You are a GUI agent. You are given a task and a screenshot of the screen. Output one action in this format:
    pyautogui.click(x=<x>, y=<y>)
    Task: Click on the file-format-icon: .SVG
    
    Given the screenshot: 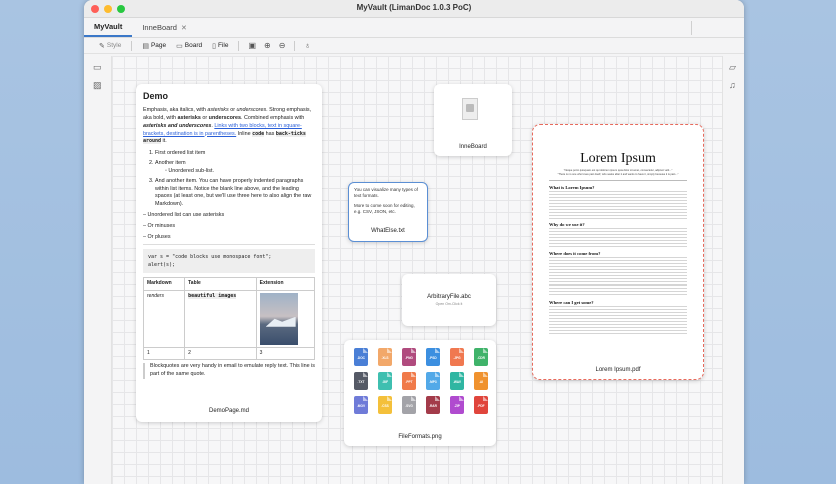 What is the action you would take?
    pyautogui.click(x=409, y=405)
    